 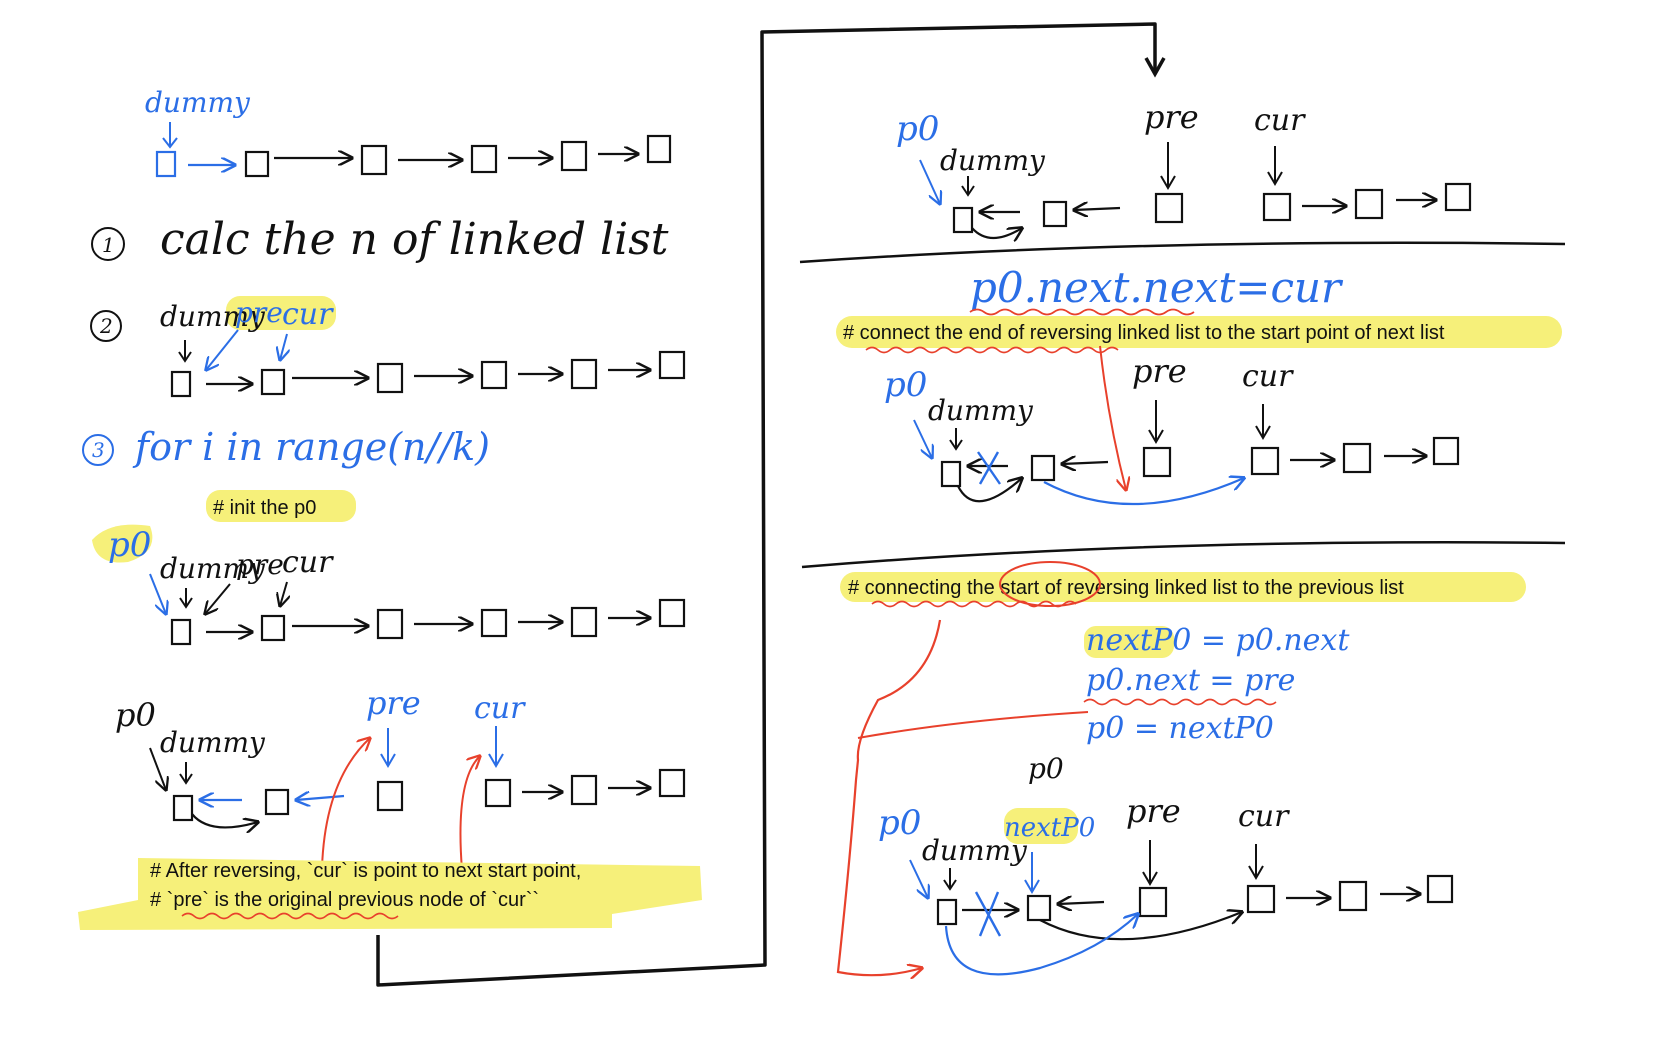 What do you see at coordinates (311, 447) in the screenshot?
I see `step-3-code: for i in range(n//k)` at bounding box center [311, 447].